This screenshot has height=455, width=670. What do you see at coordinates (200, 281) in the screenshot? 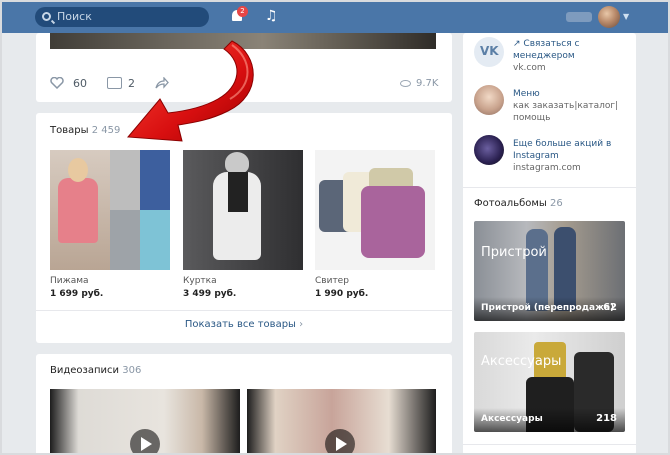
I see `product-name: Куртка` at bounding box center [200, 281].